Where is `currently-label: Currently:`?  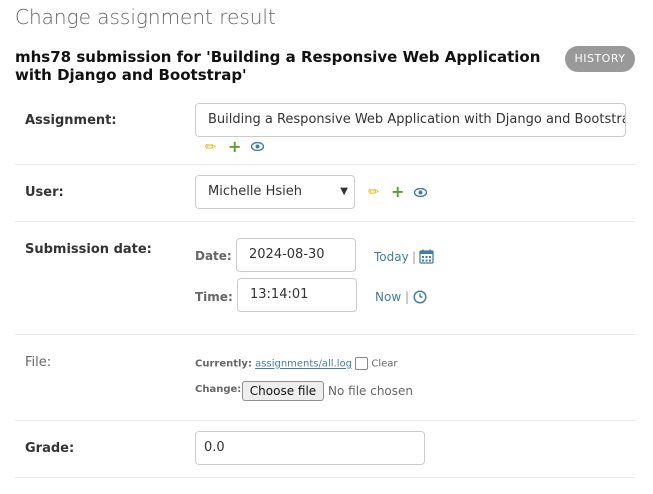
currently-label: Currently: is located at coordinates (223, 364).